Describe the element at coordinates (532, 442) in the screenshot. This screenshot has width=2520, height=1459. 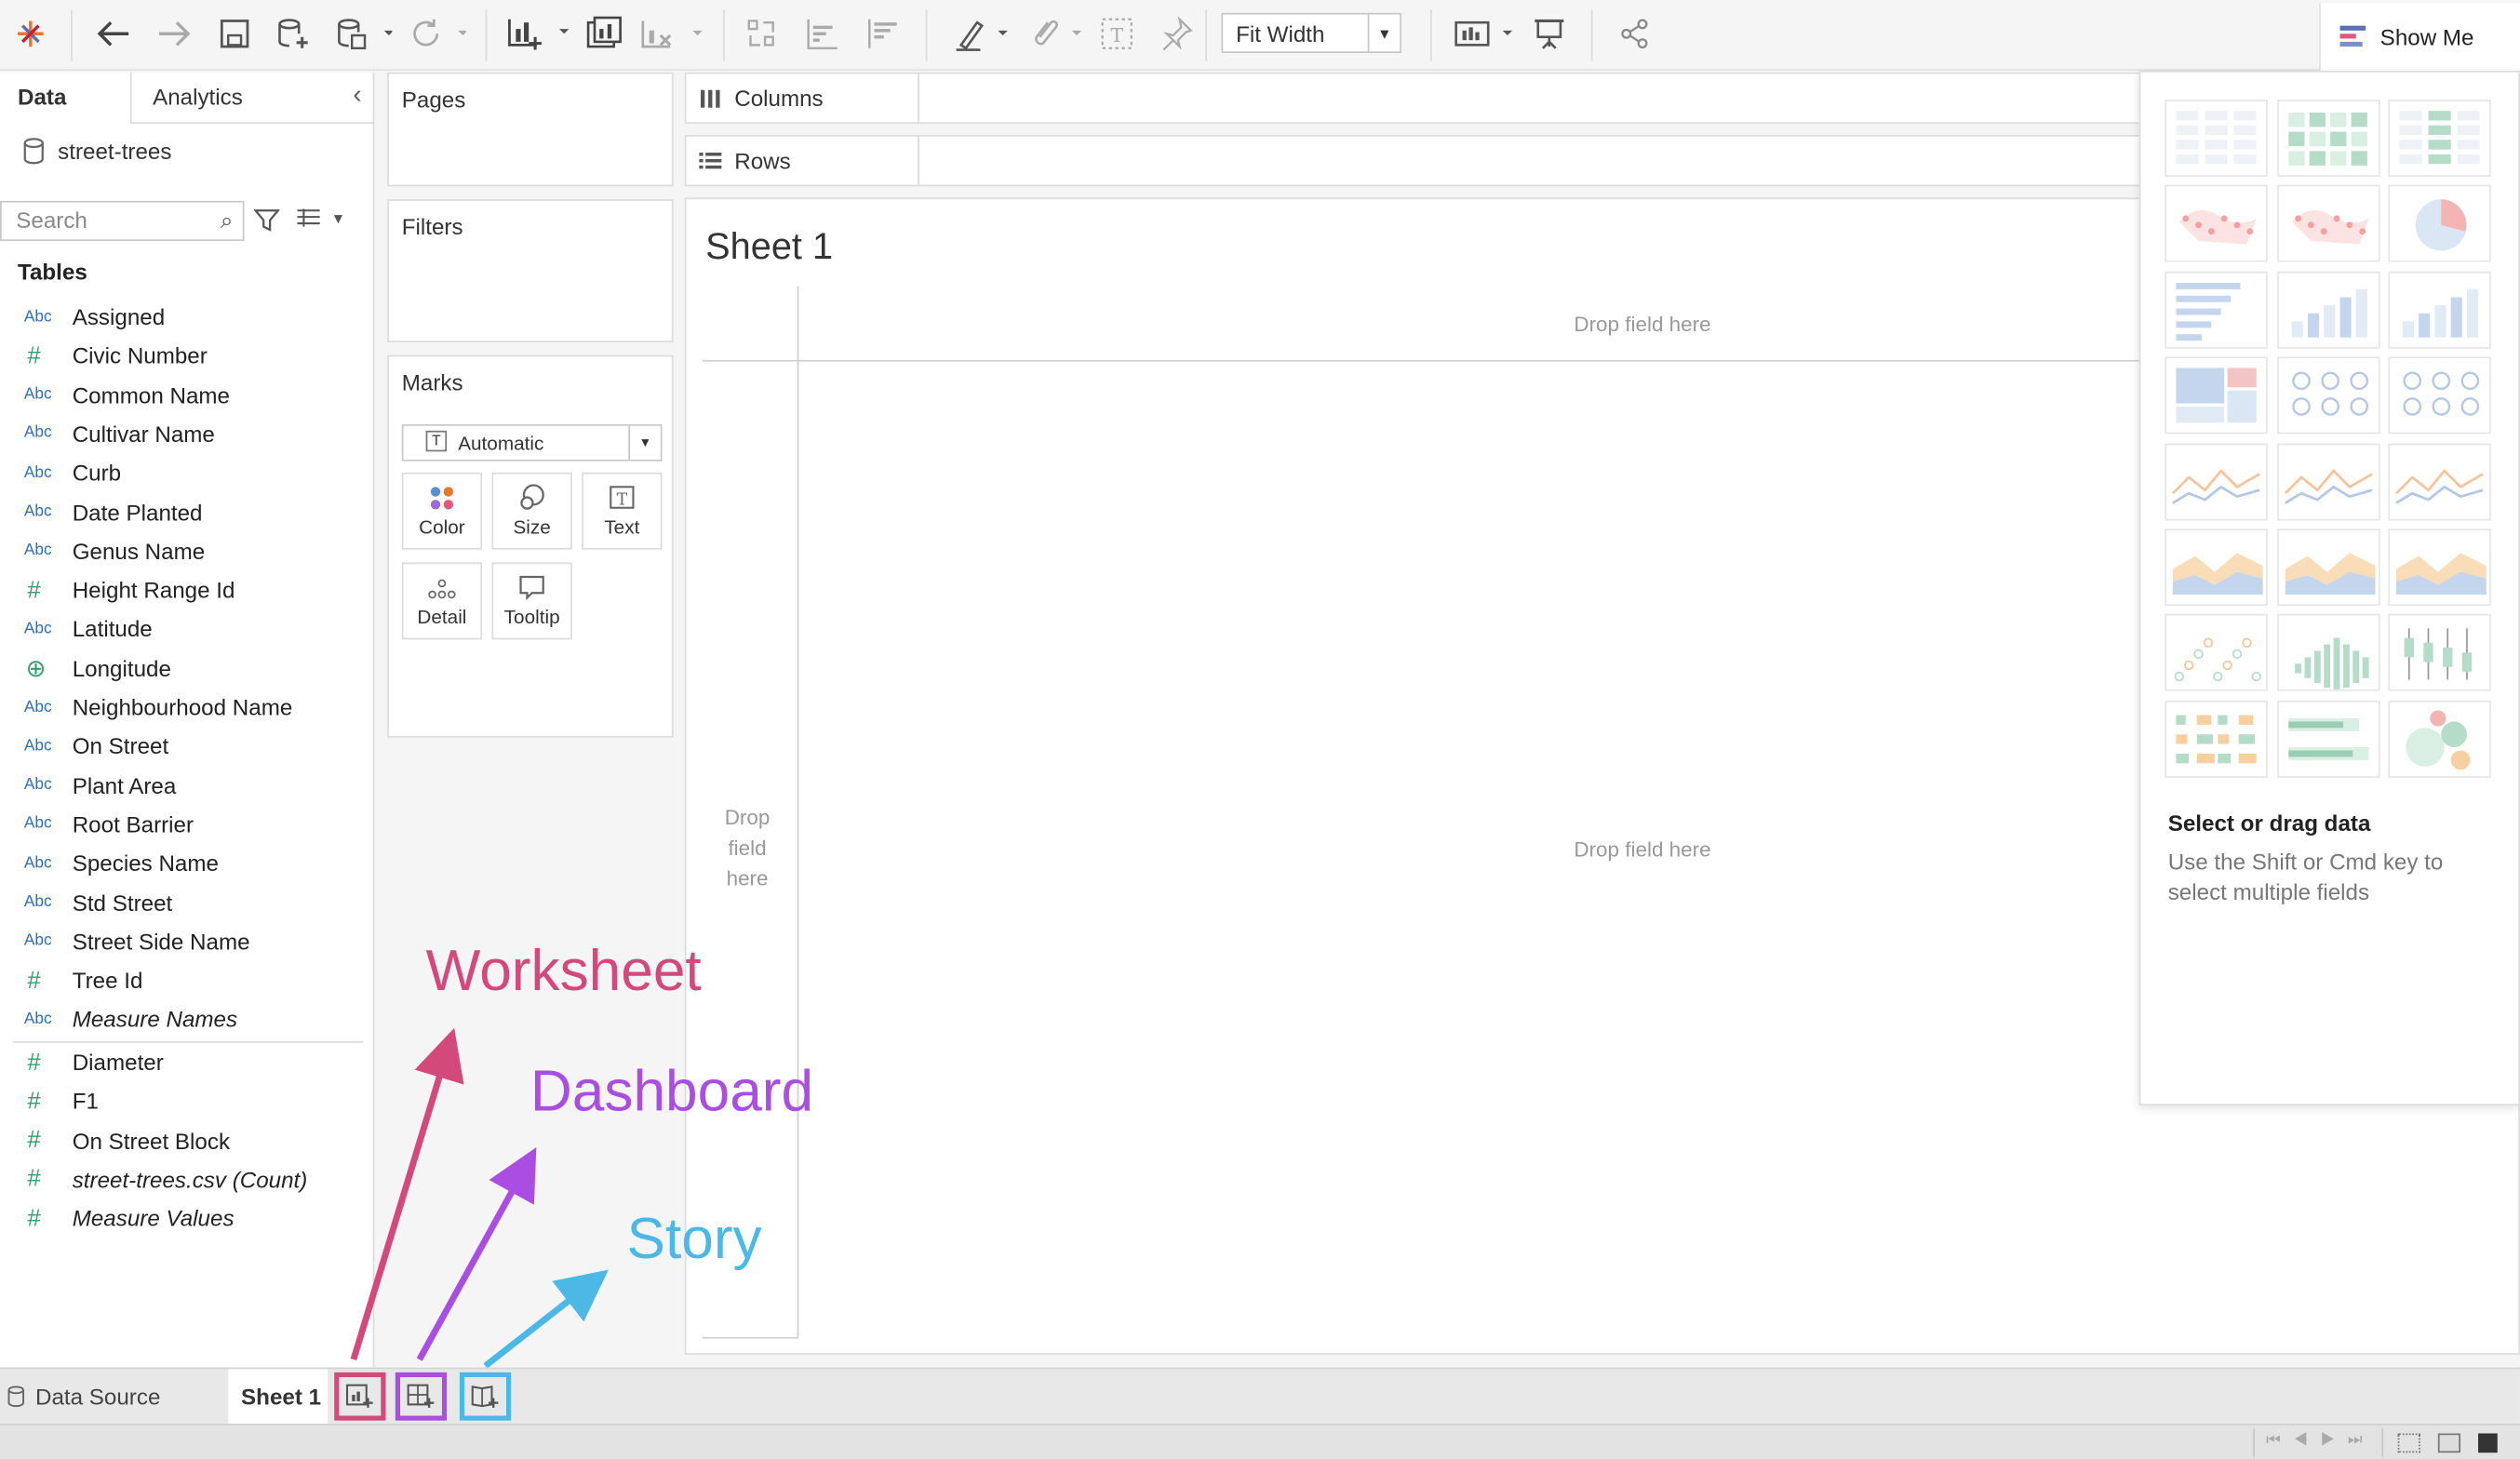
I see `mark-type-dropdown: T Automatic ▼` at that location.